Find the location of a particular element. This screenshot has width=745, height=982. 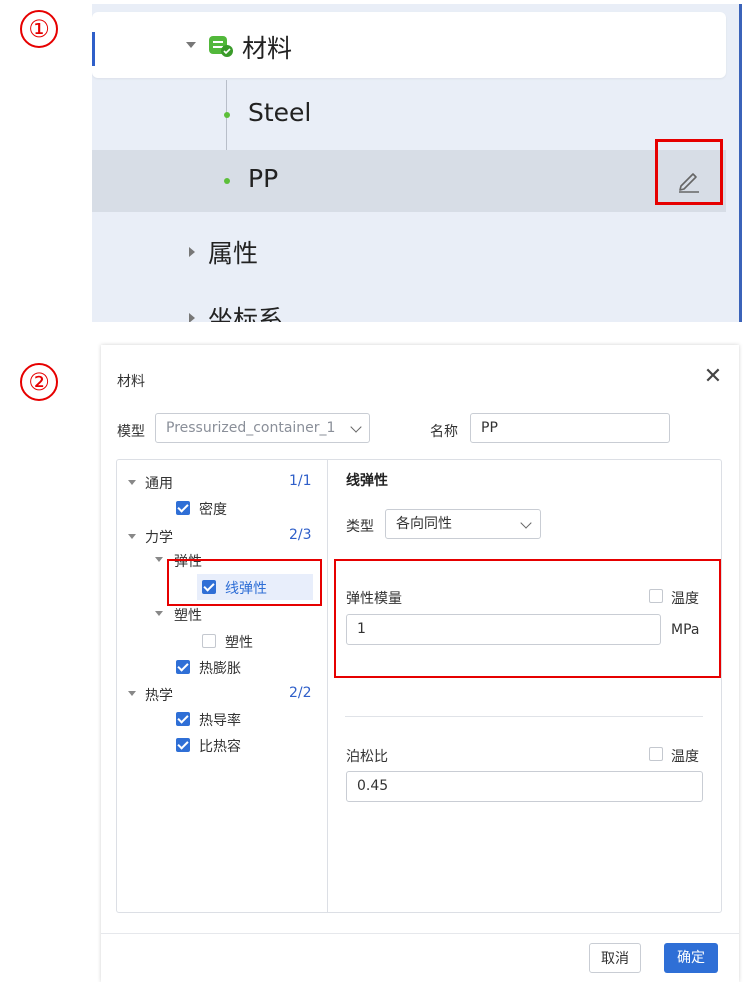

tree-row-materials: 材料 is located at coordinates (409, 45).